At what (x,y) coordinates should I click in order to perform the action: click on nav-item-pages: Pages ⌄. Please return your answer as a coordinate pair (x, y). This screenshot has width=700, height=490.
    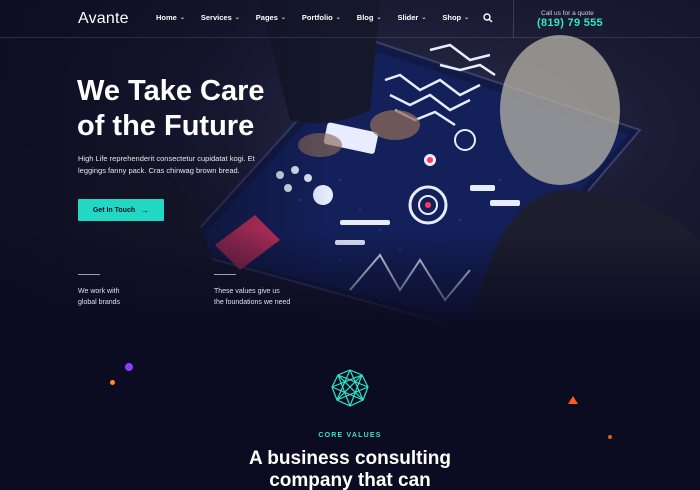
    Looking at the image, I should click on (271, 17).